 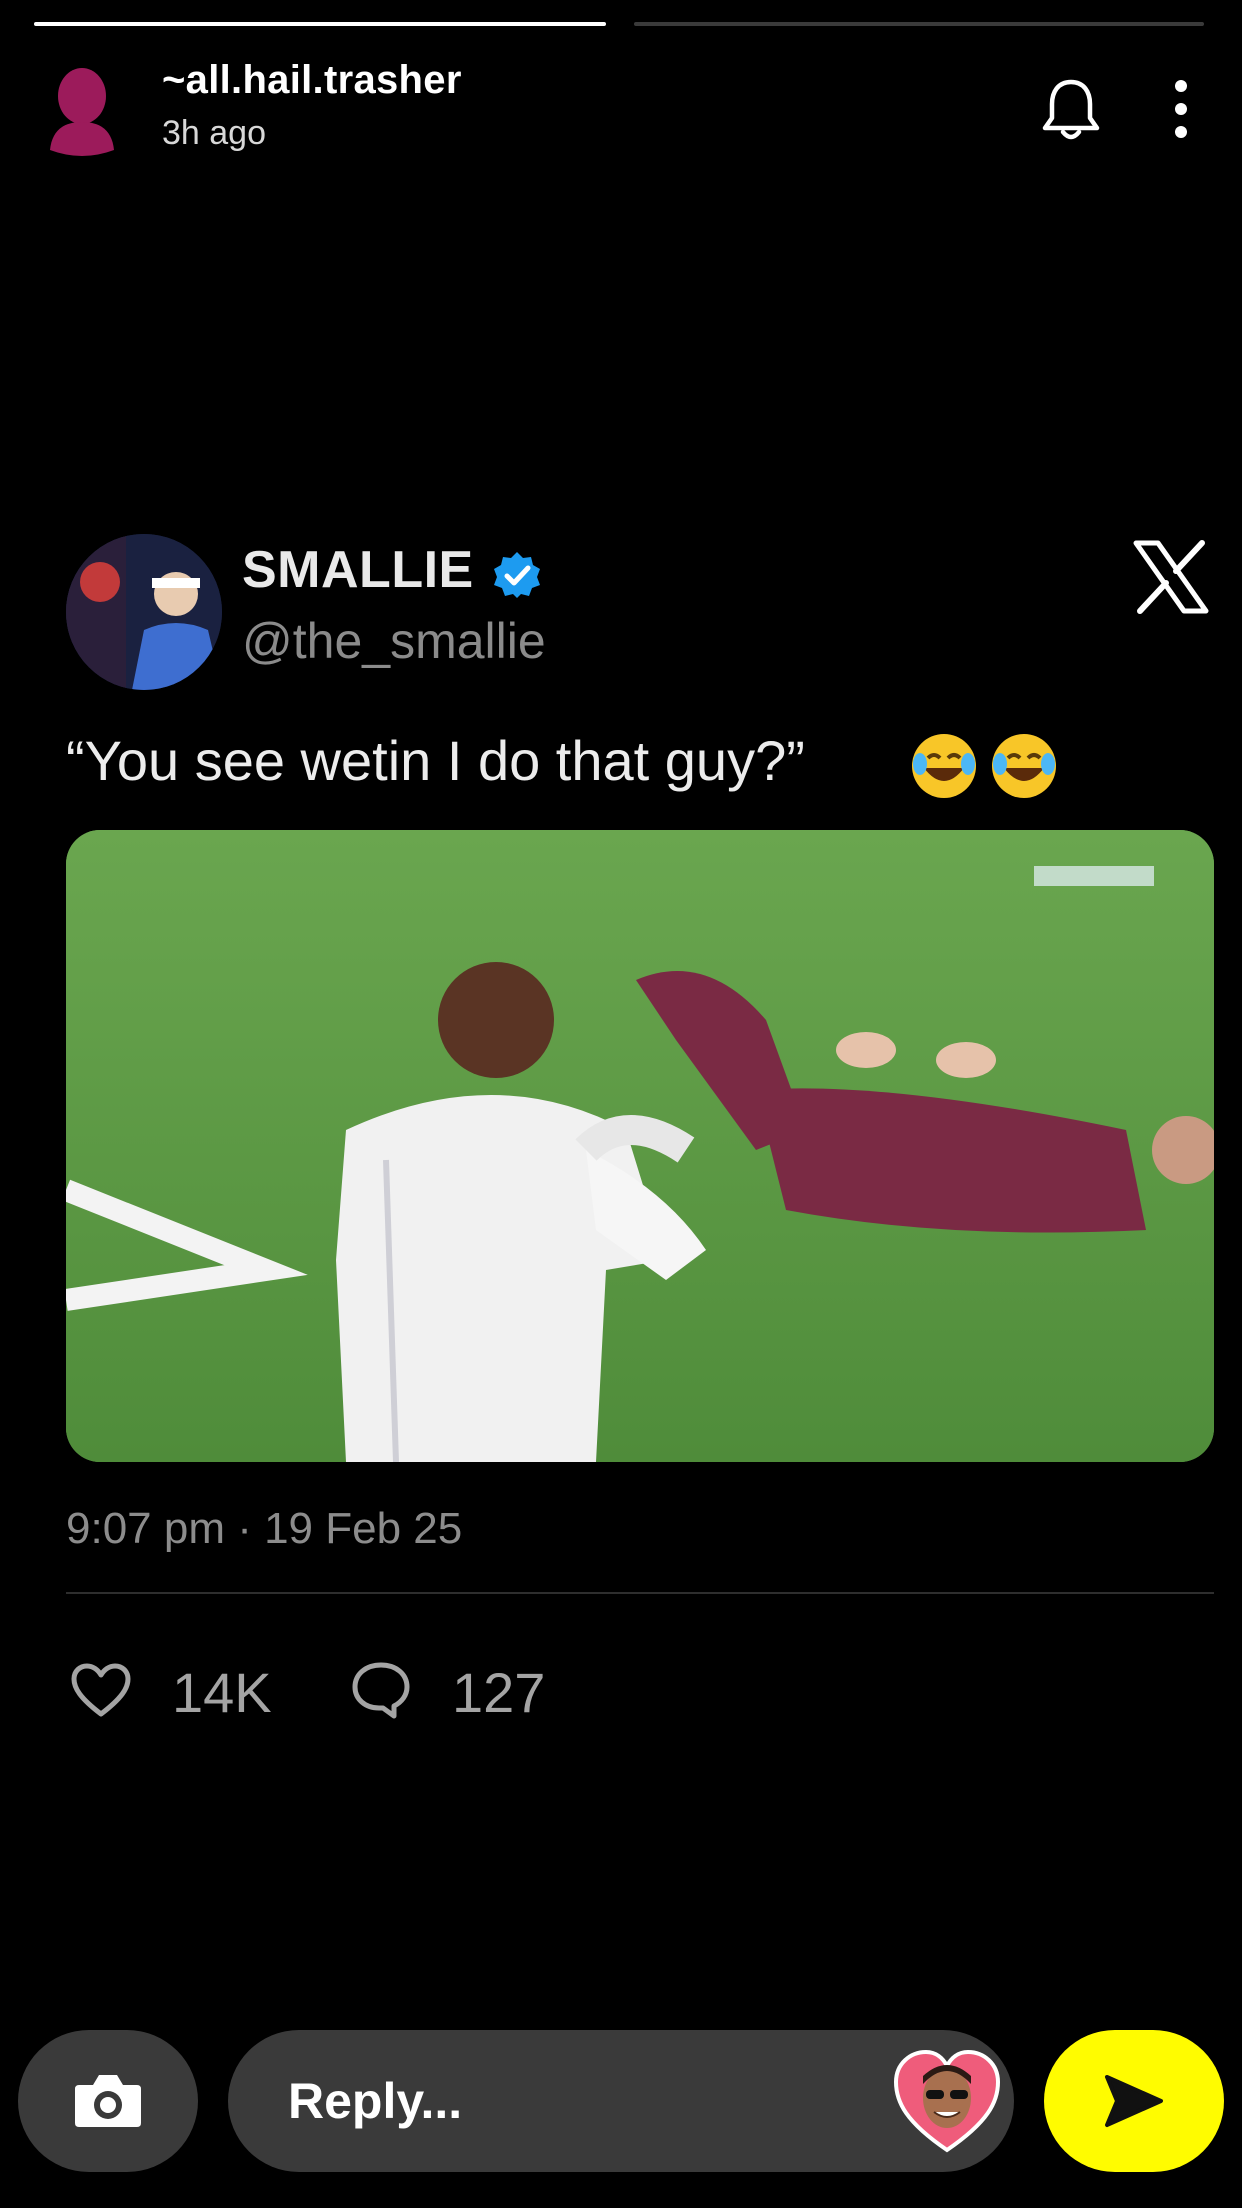 What do you see at coordinates (1071, 109) in the screenshot?
I see `bell-icon` at bounding box center [1071, 109].